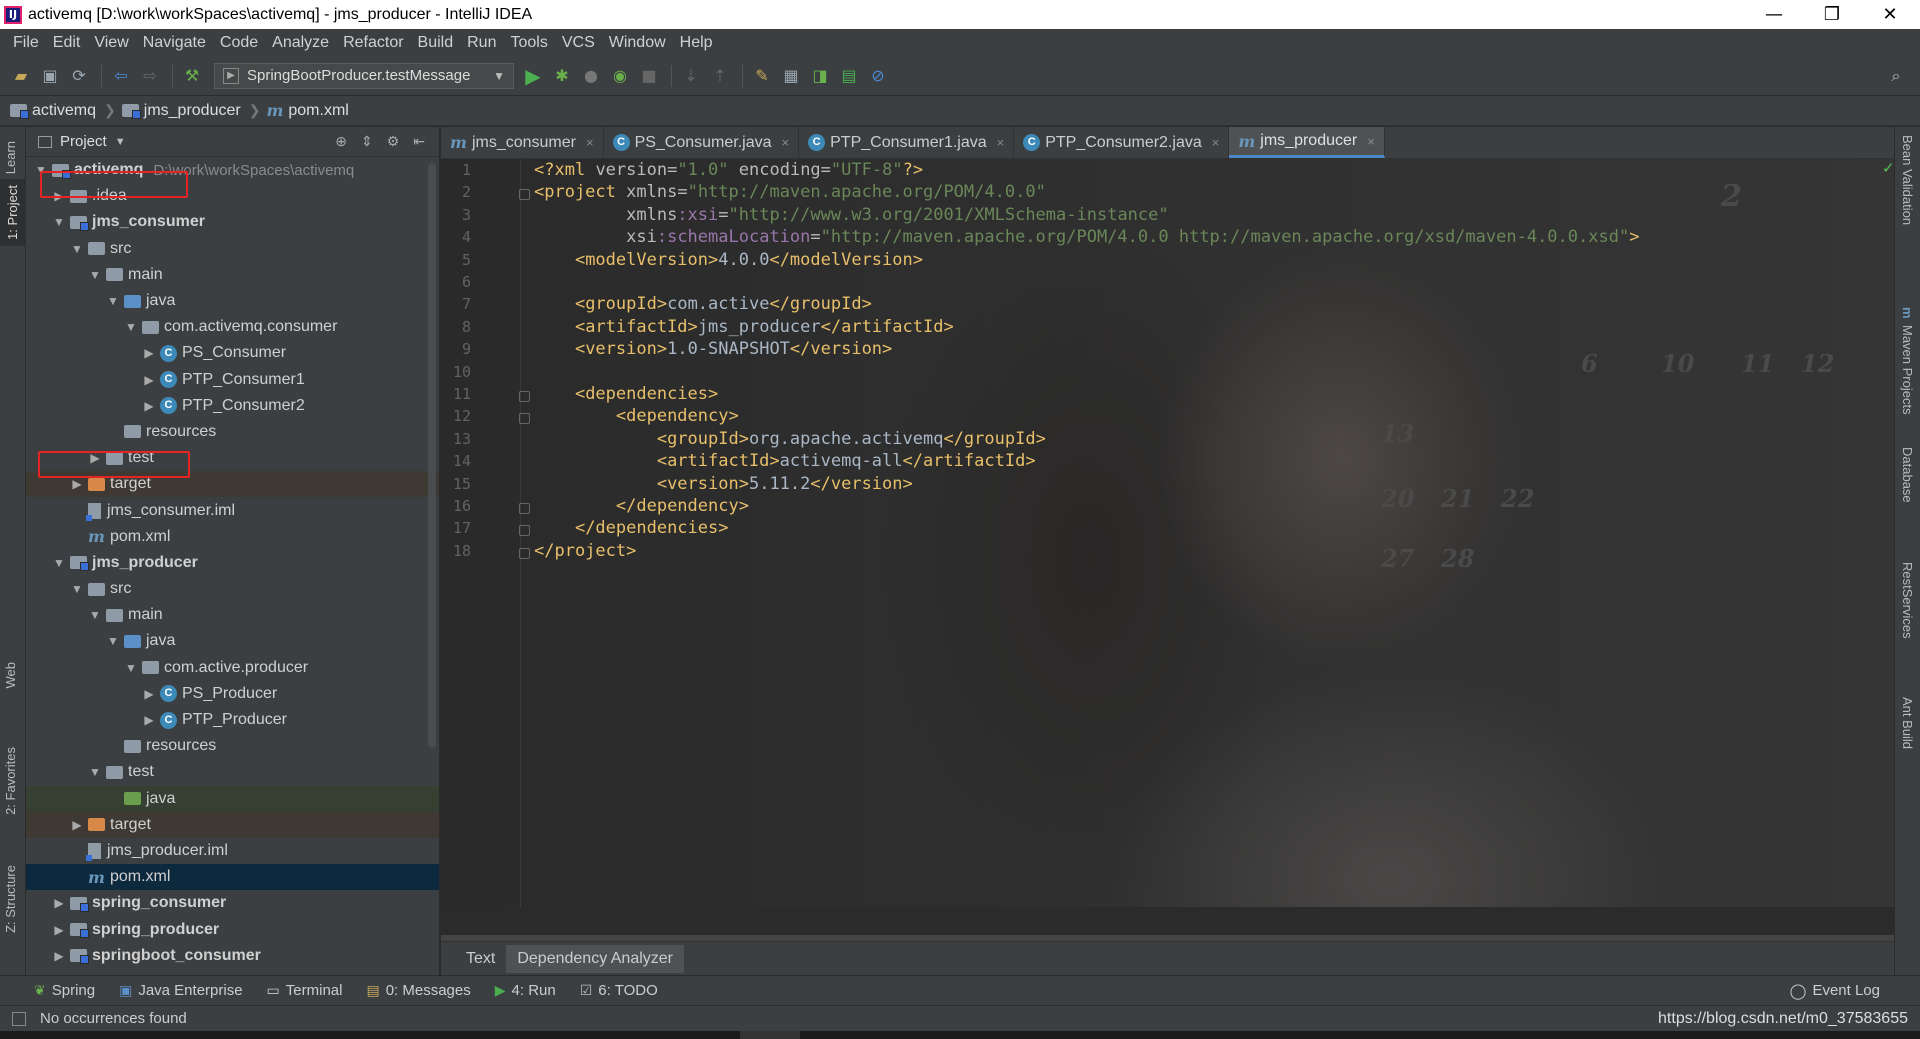 The width and height of the screenshot is (1920, 1039). What do you see at coordinates (720, 76) in the screenshot?
I see `vcs-commit-icon: ⇡` at bounding box center [720, 76].